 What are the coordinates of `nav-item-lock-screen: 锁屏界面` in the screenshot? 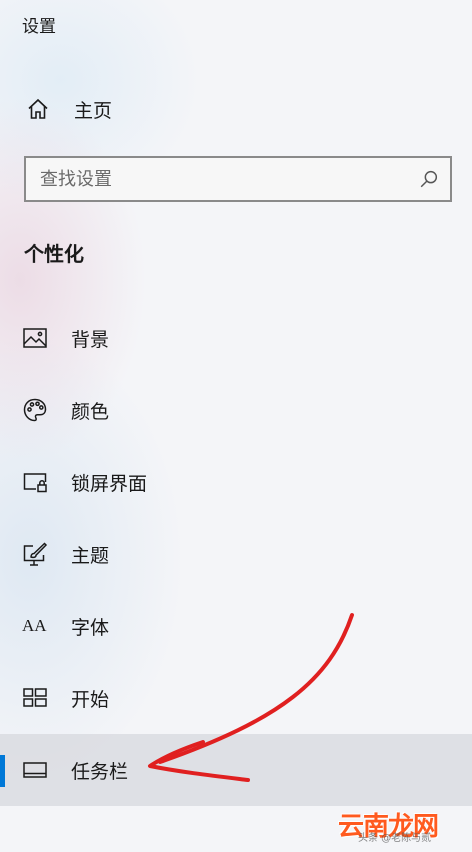 It's located at (236, 482).